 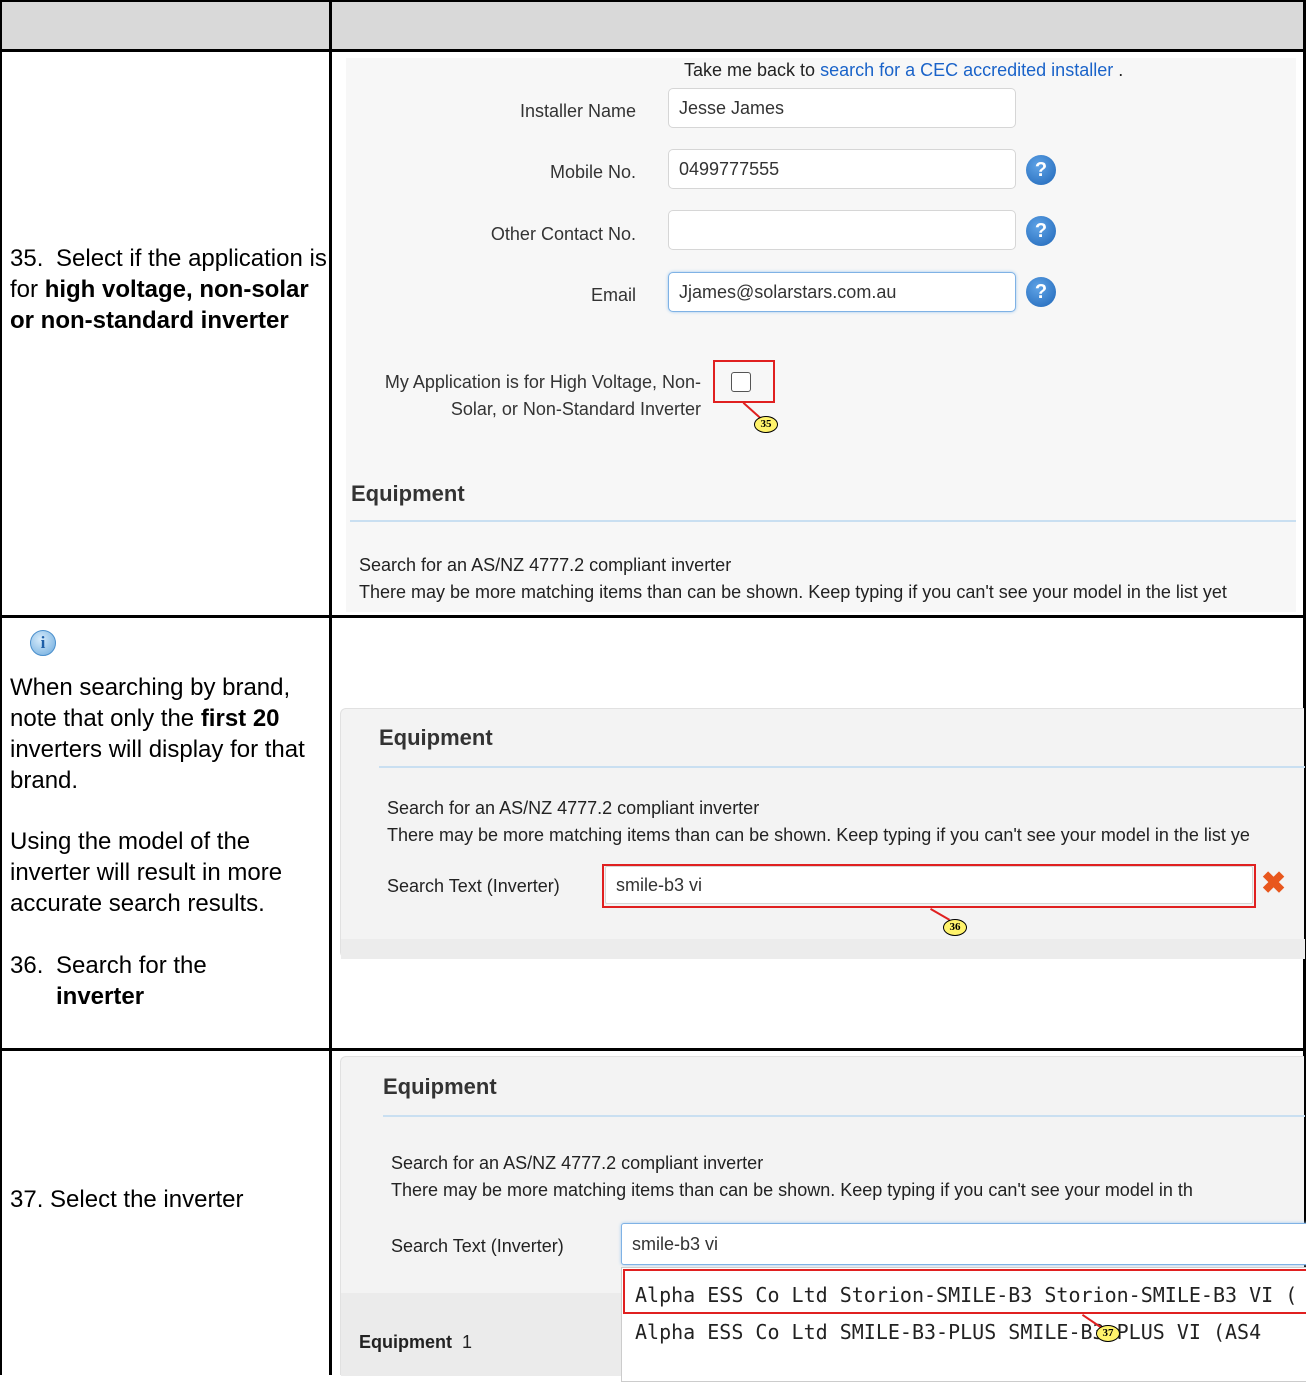 What do you see at coordinates (966, 70) in the screenshot?
I see `cec-installer-link: search for a CEC accredited installer` at bounding box center [966, 70].